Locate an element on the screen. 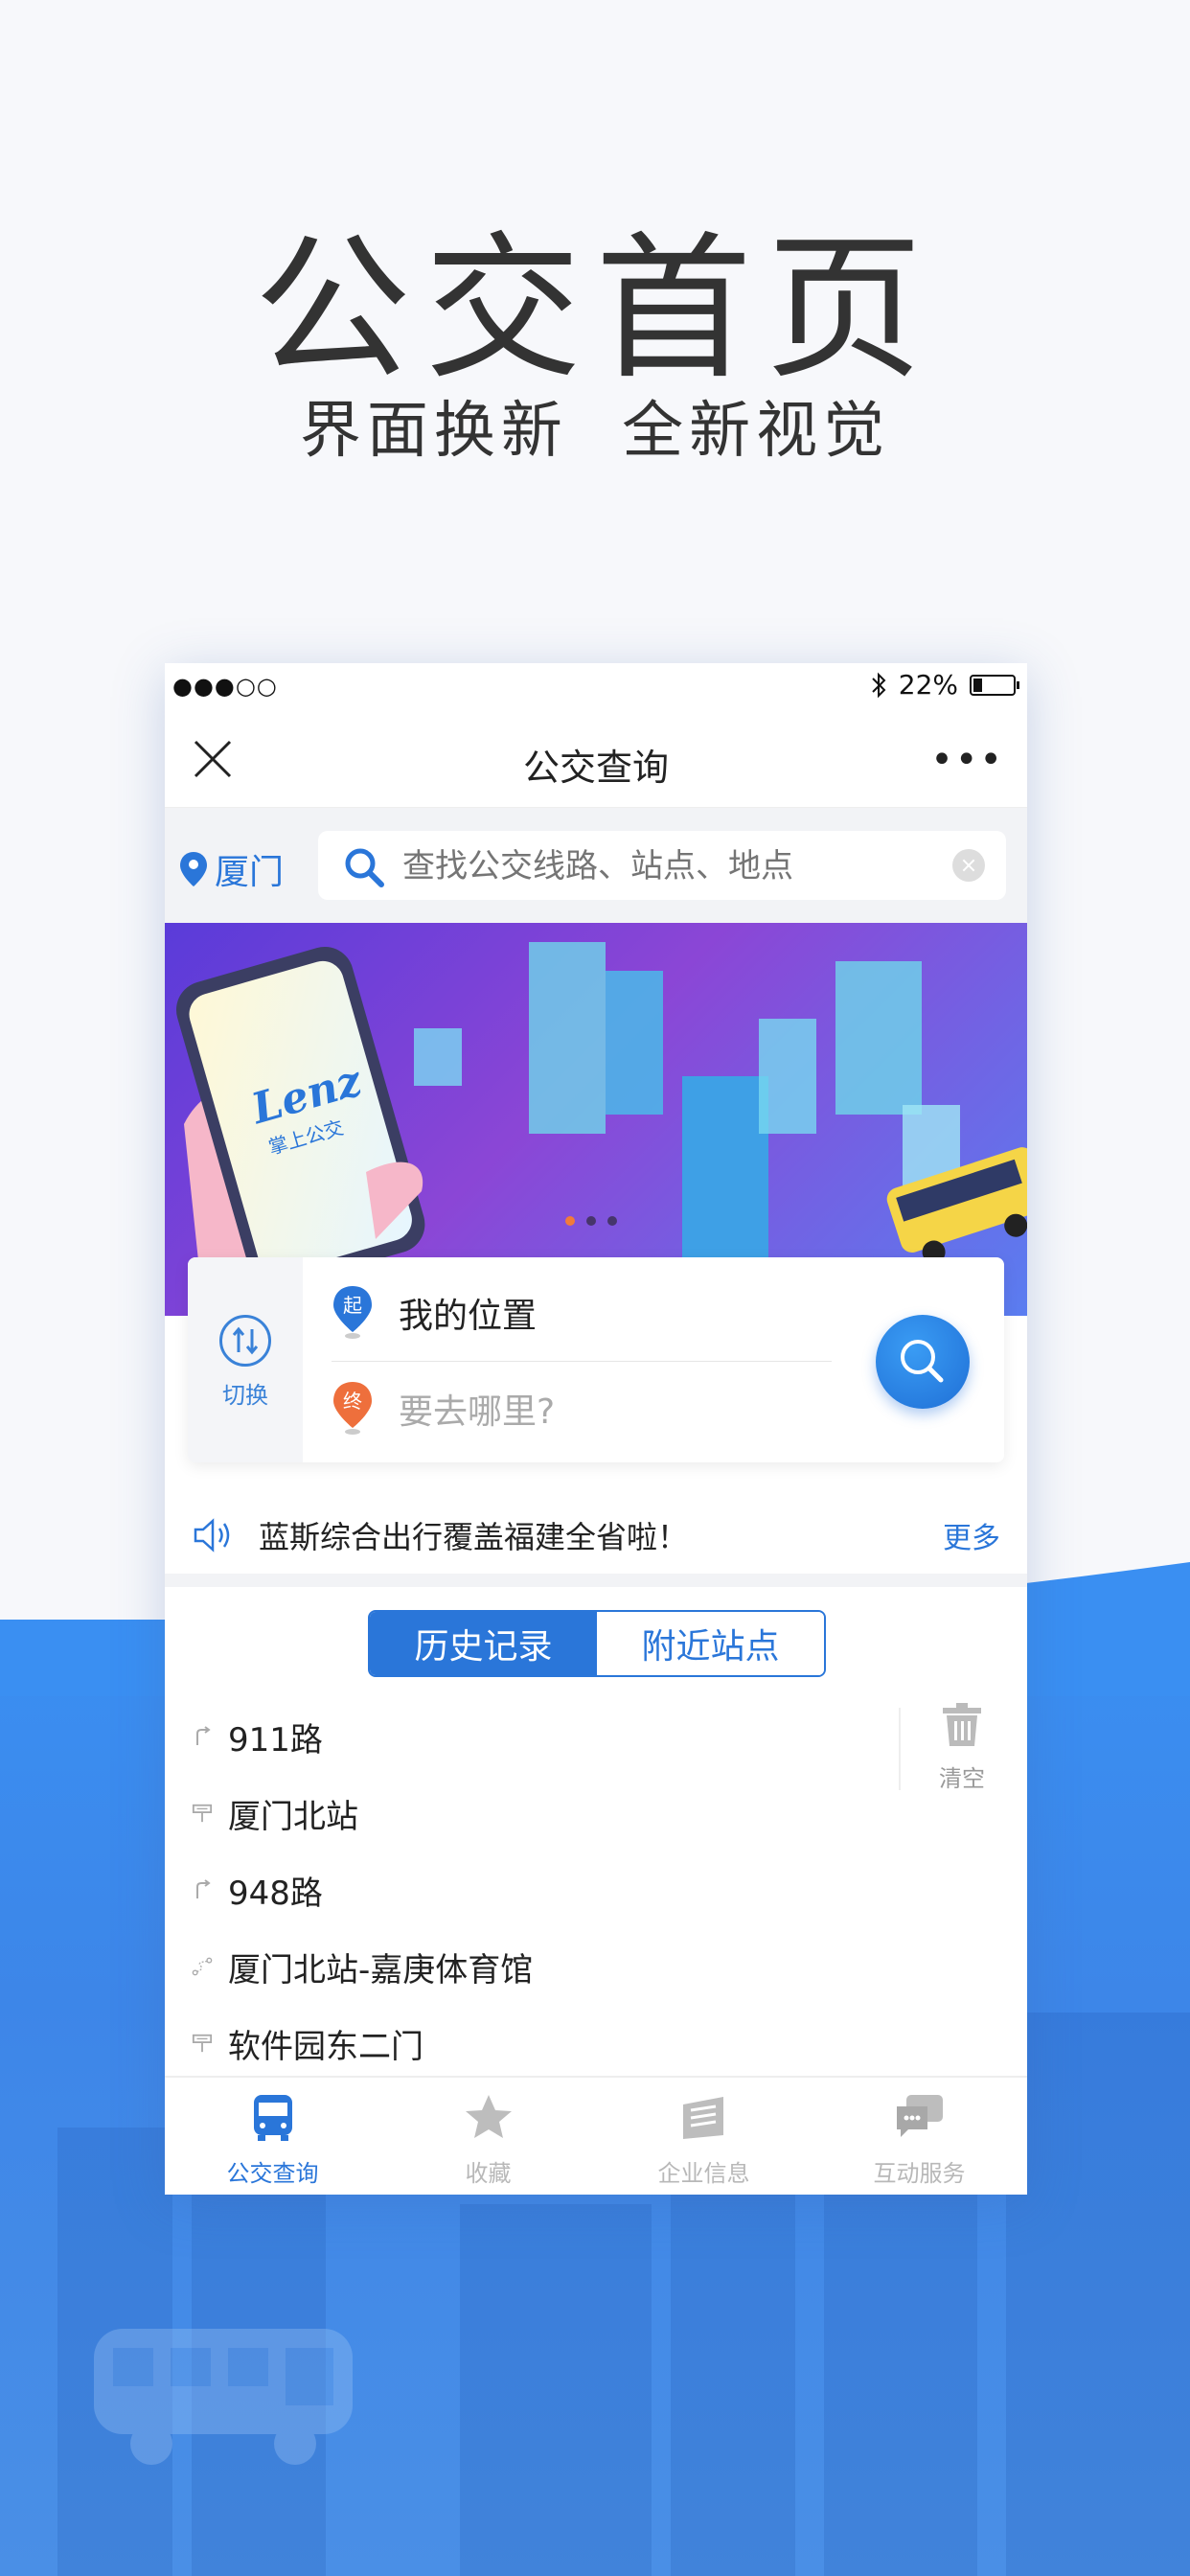 The height and width of the screenshot is (2576, 1190). tabbar-label: 互动服务 is located at coordinates (920, 2173).